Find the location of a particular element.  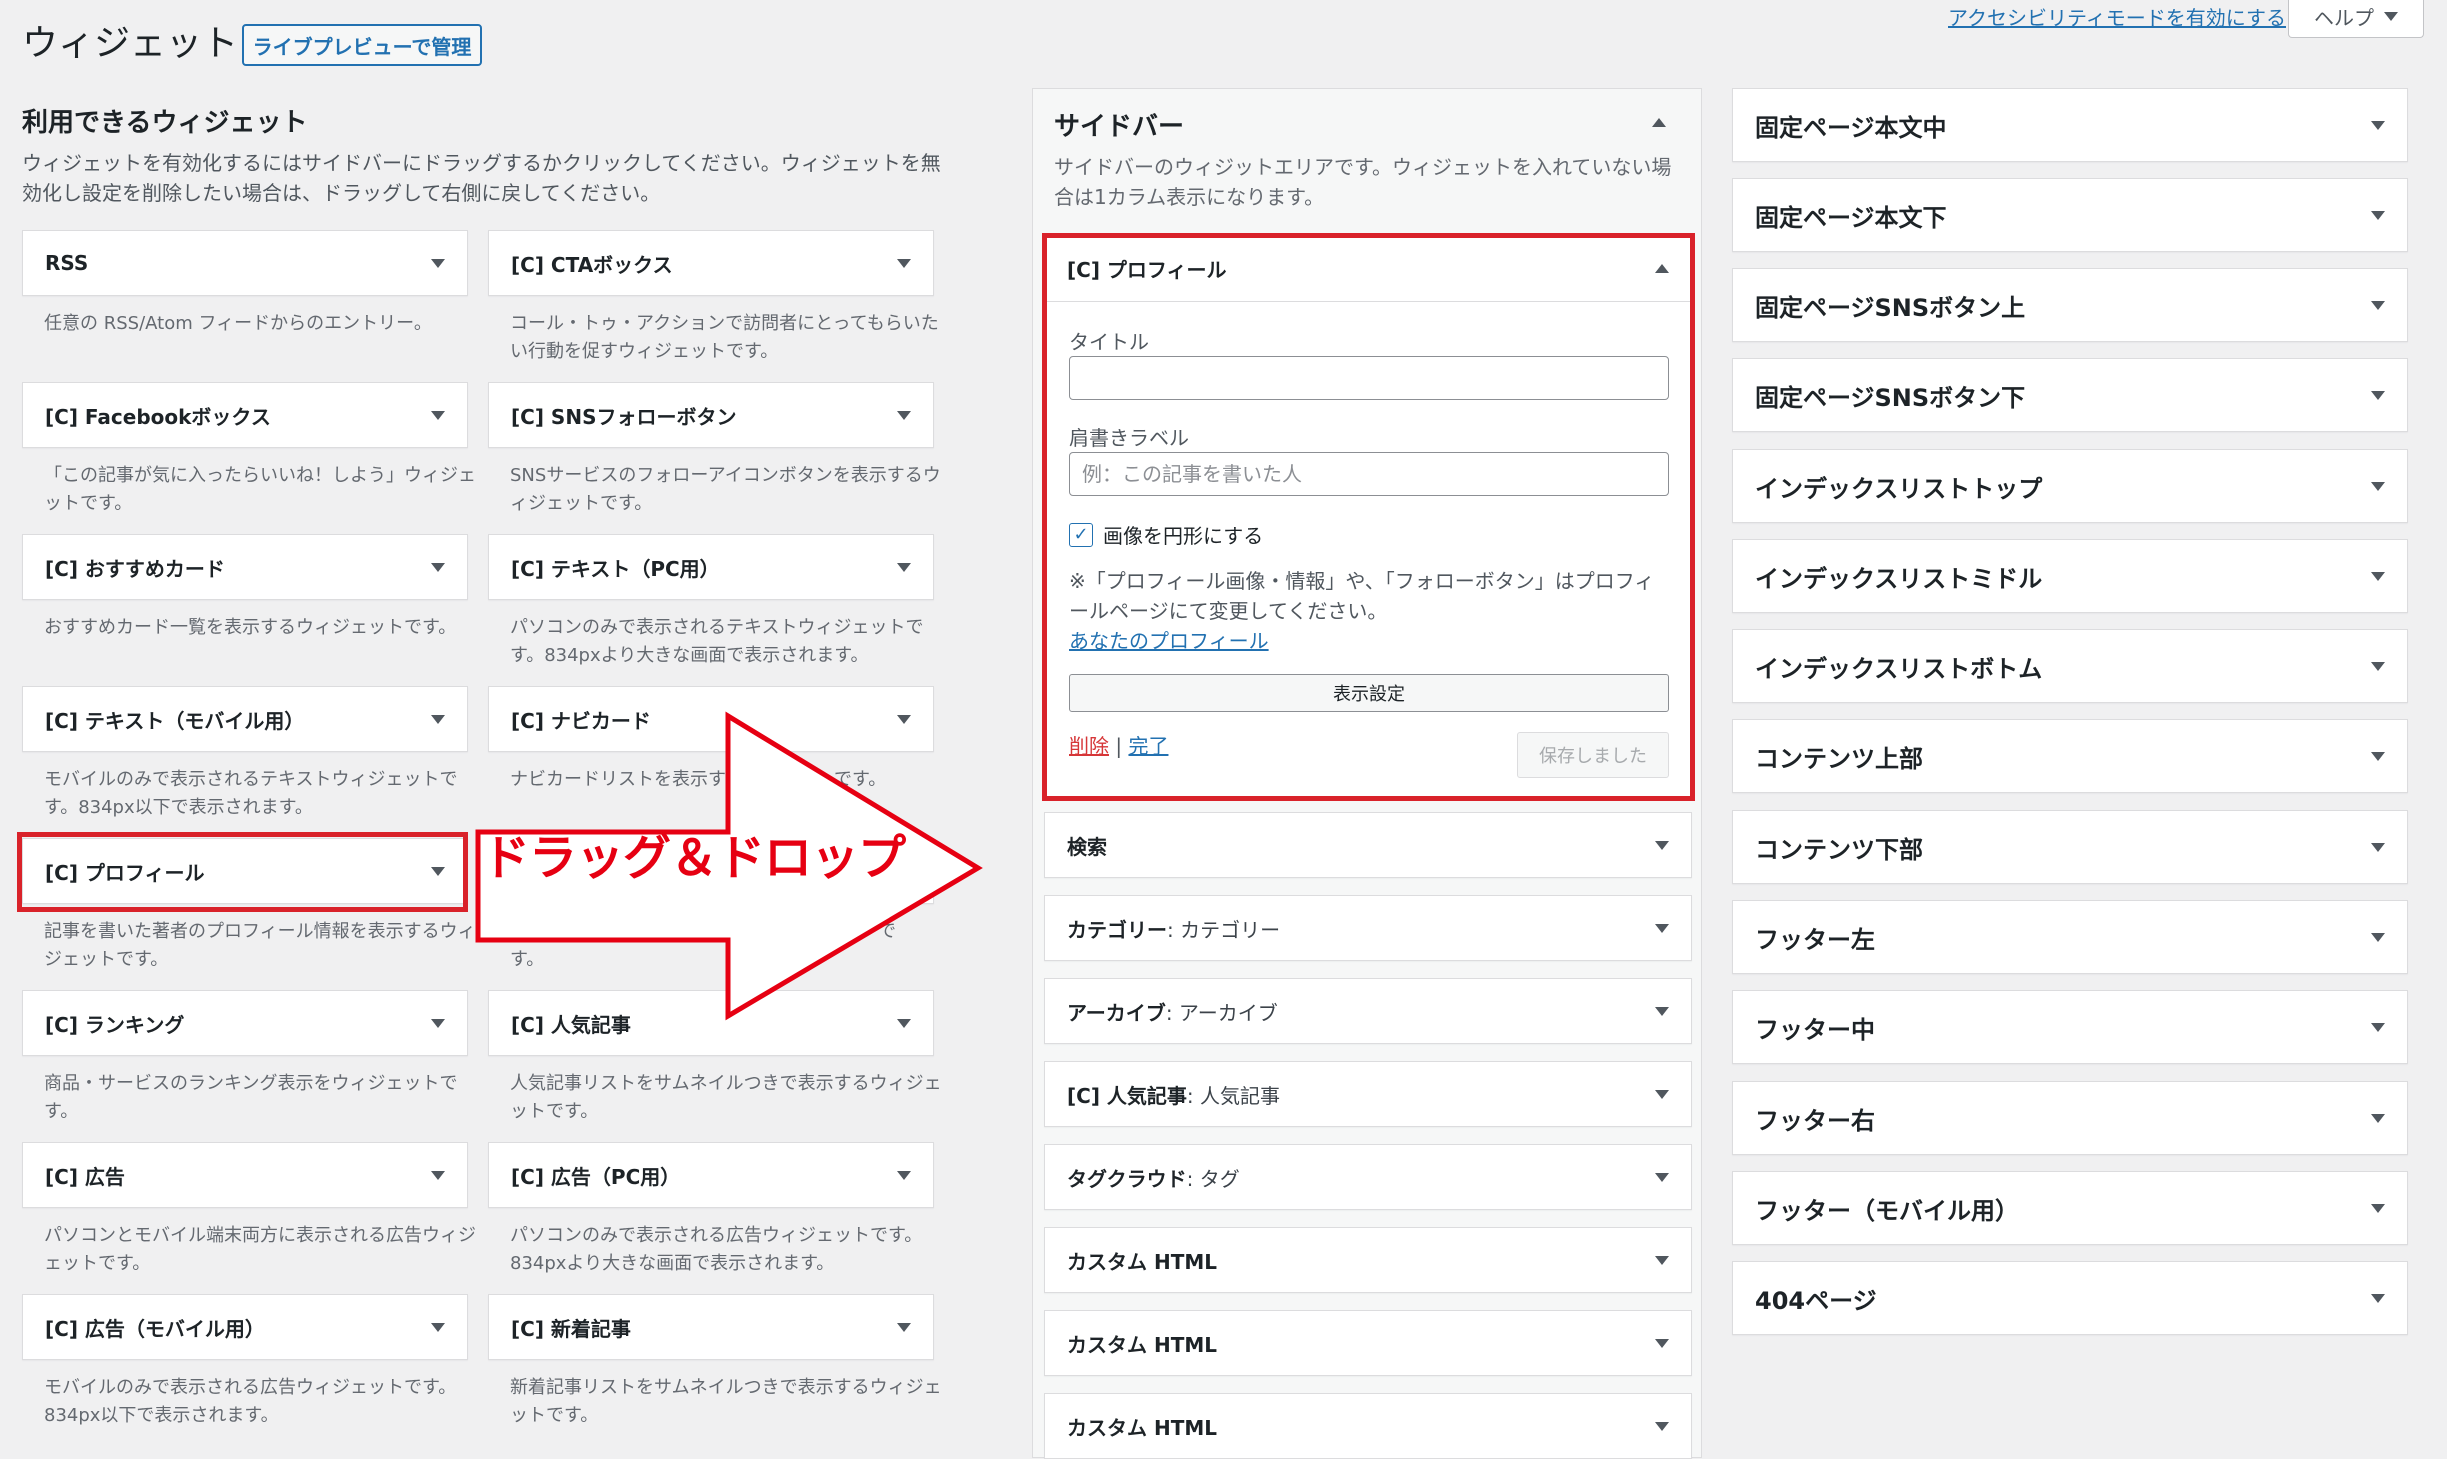

widget-ad: [C] 広告 is located at coordinates (245, 1175).